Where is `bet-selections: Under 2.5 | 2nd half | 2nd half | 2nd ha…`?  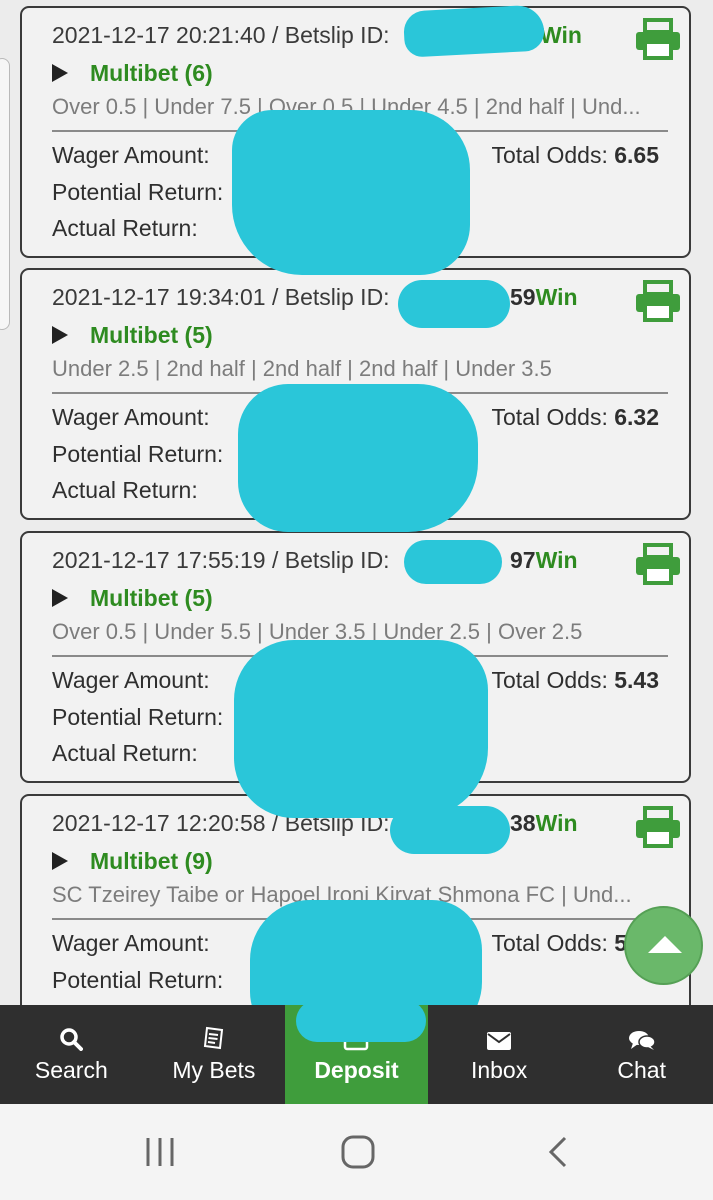 bet-selections: Under 2.5 | 2nd half | 2nd half | 2nd ha… is located at coordinates (302, 368).